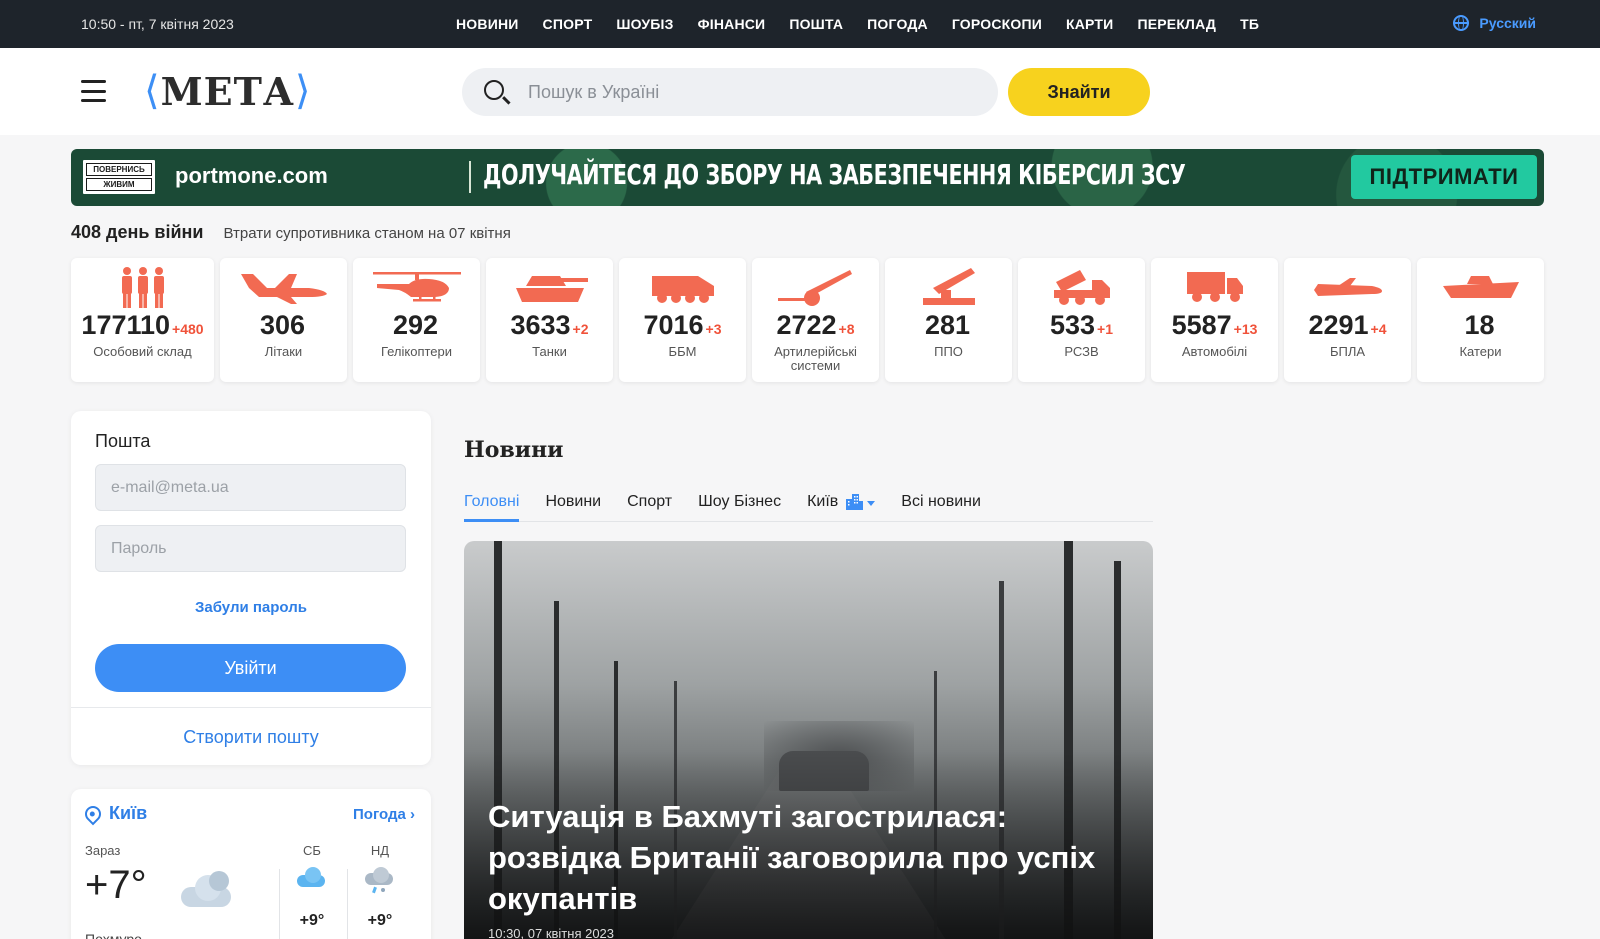 Image resolution: width=1600 pixels, height=939 pixels. I want to click on email-field, so click(250, 487).